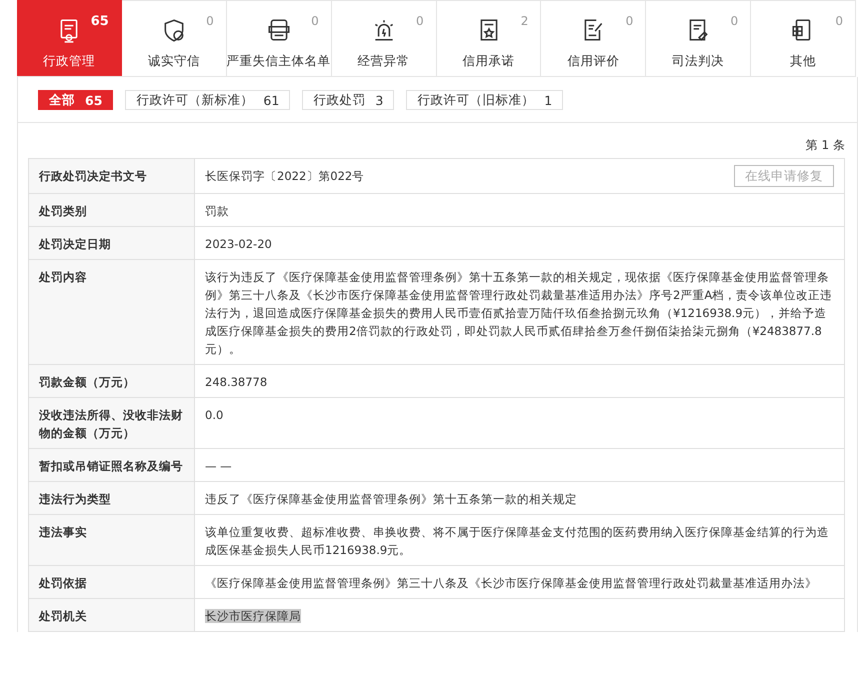  I want to click on tab-count: 65, so click(99, 21).